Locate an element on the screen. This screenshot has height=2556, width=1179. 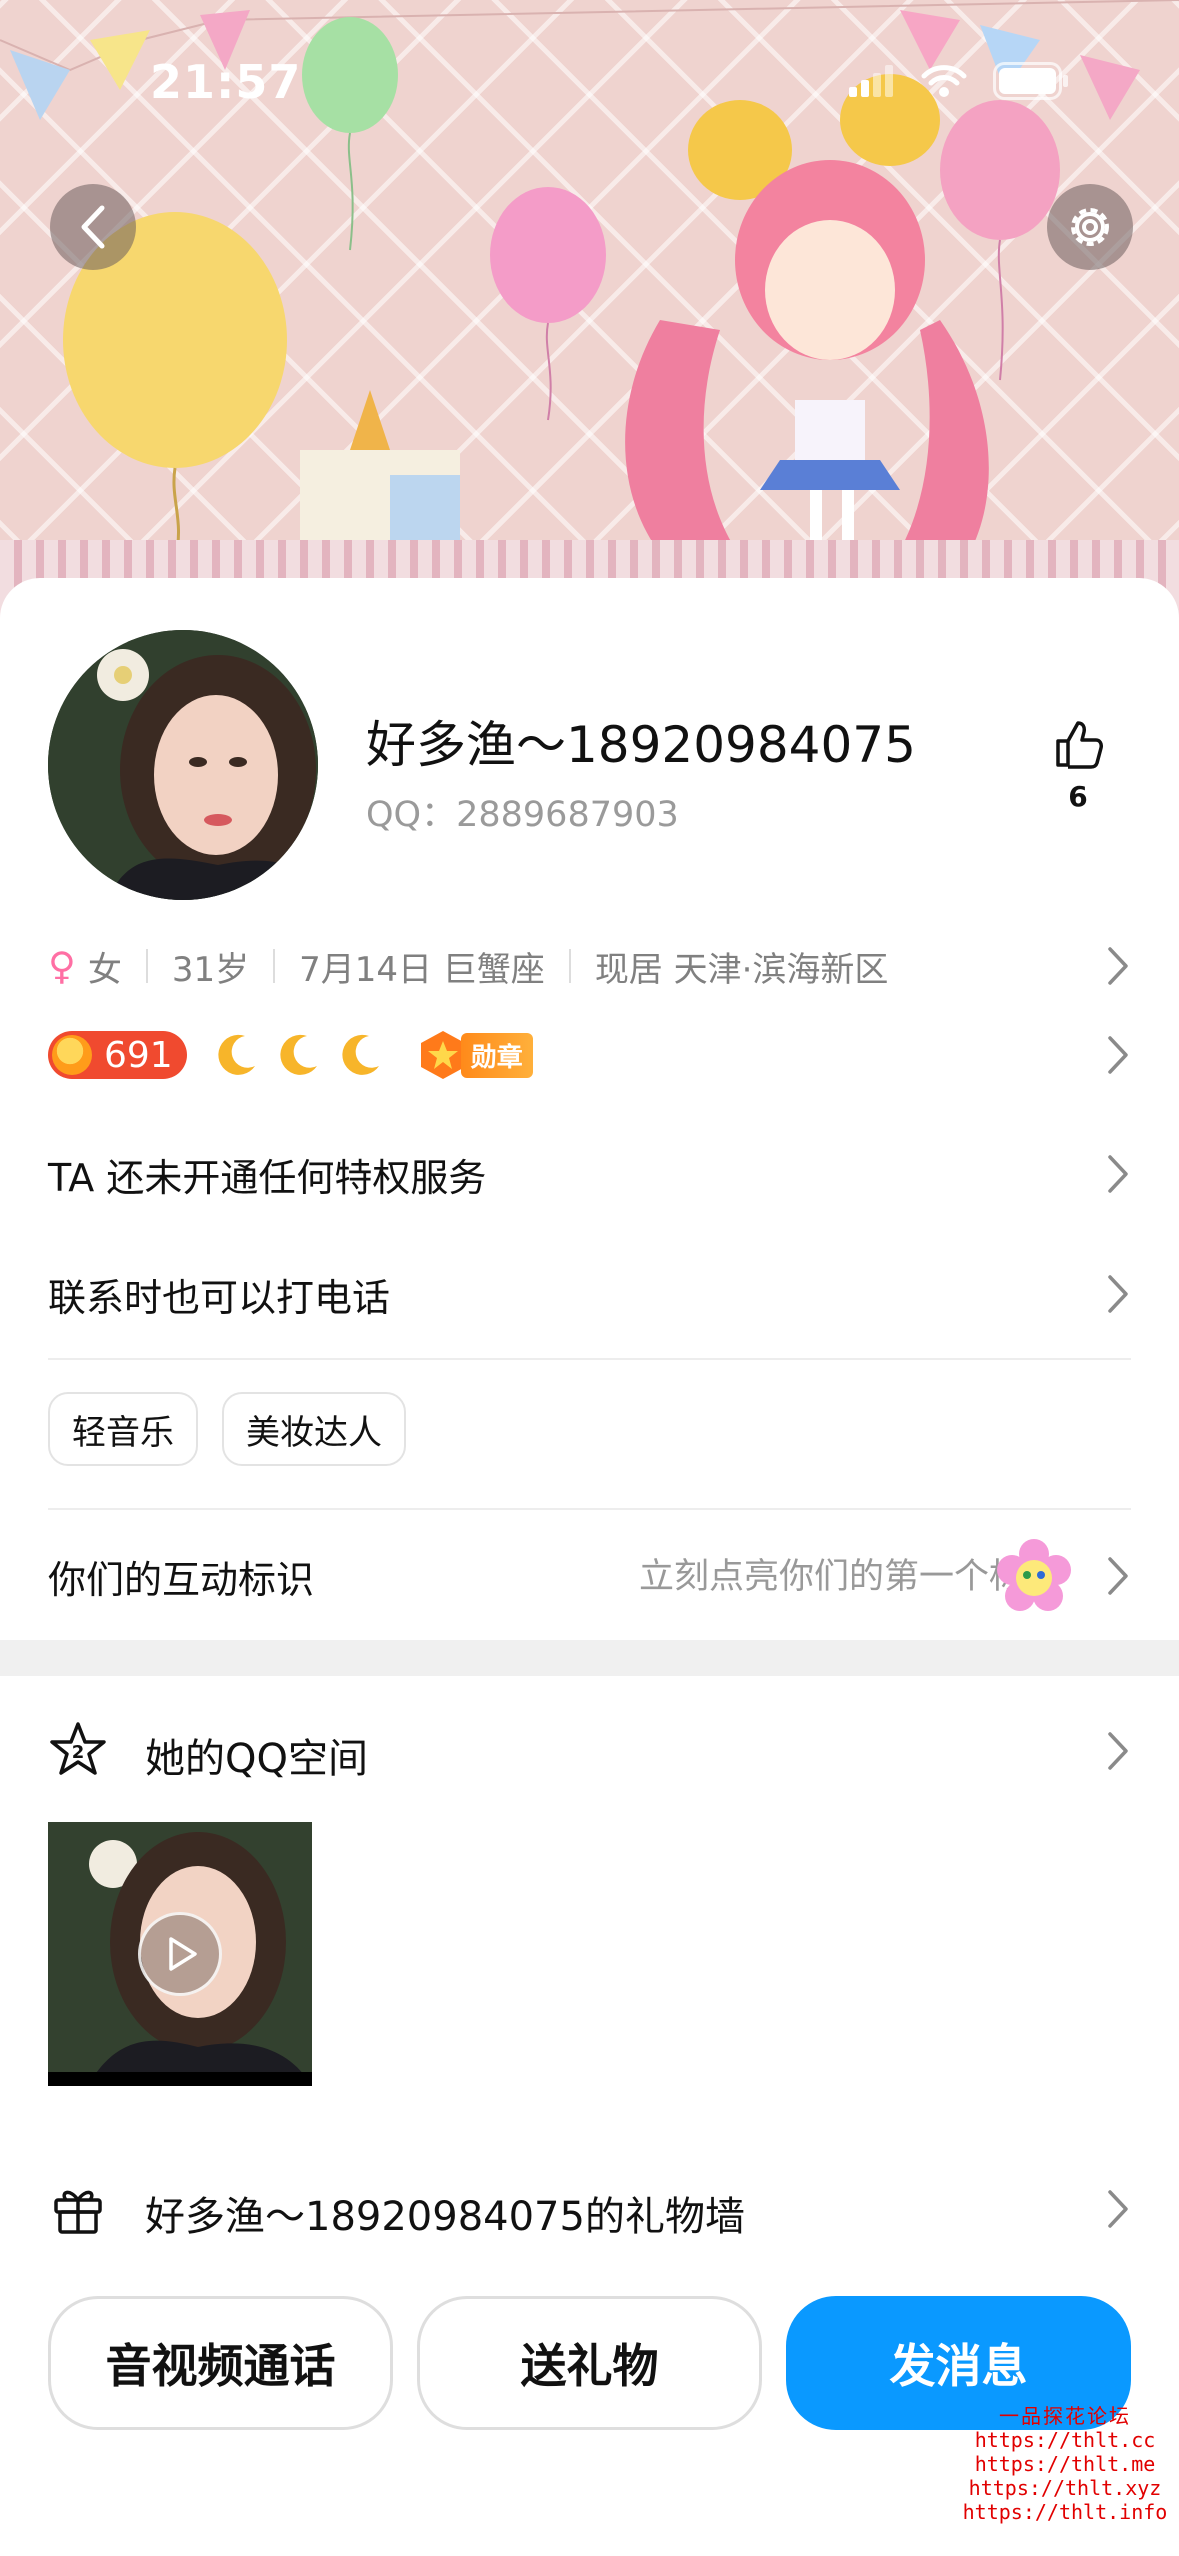
thumbs-up-icon is located at coordinates (1078, 743).